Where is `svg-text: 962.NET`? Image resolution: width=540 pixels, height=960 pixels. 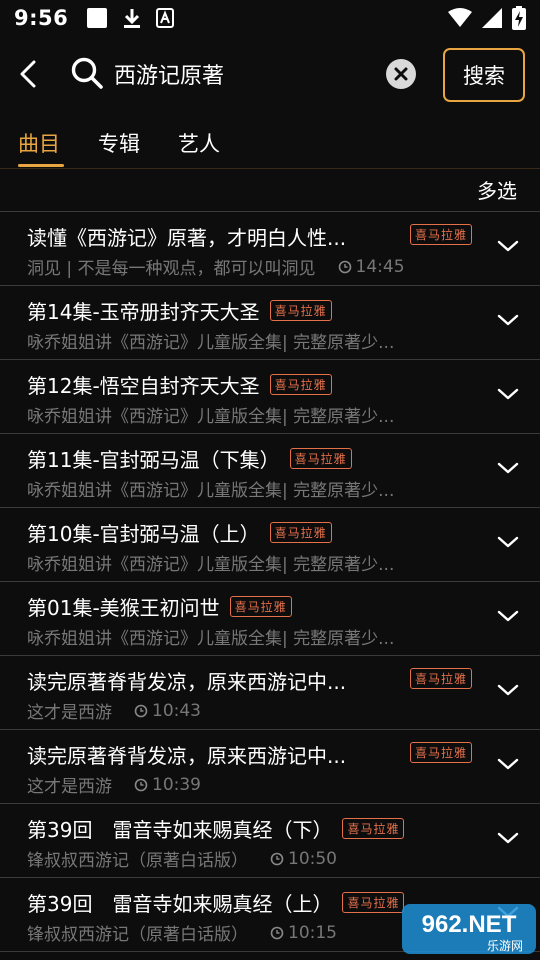
svg-text: 962.NET is located at coordinates (469, 924).